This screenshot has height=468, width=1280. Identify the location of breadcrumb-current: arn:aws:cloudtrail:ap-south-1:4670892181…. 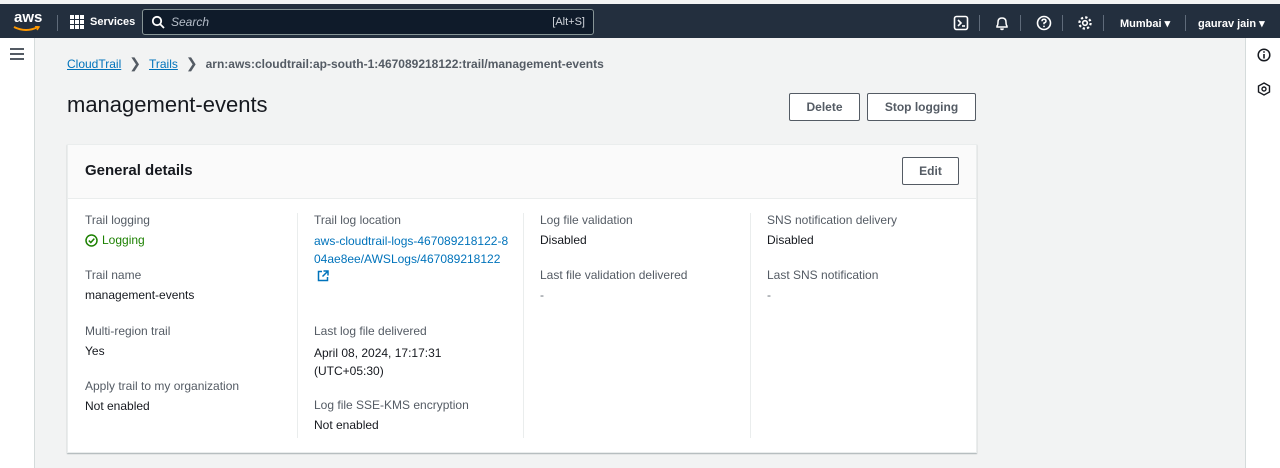
(404, 63).